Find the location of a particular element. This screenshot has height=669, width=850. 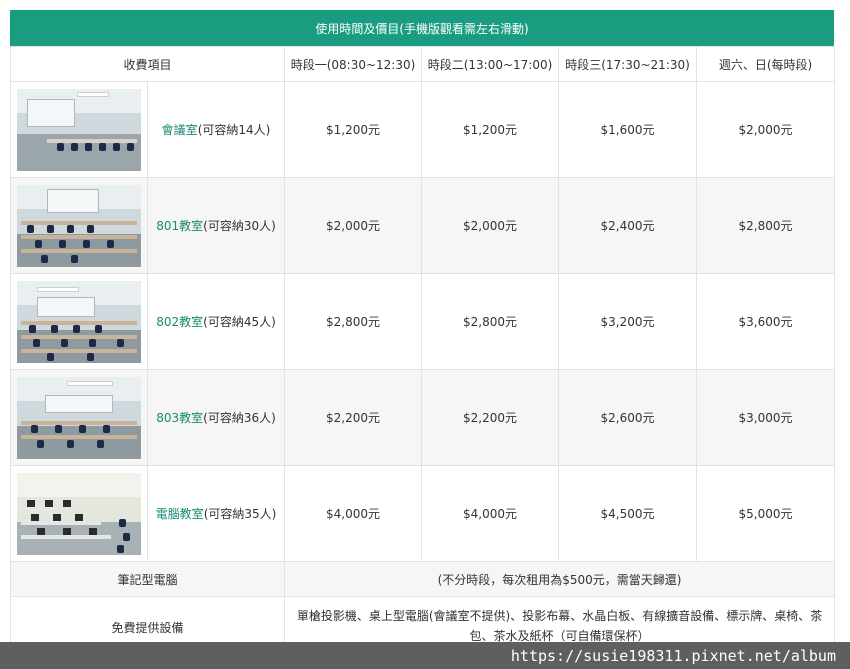

room-name-cell: 電腦教室(可容納35人) is located at coordinates (216, 513).